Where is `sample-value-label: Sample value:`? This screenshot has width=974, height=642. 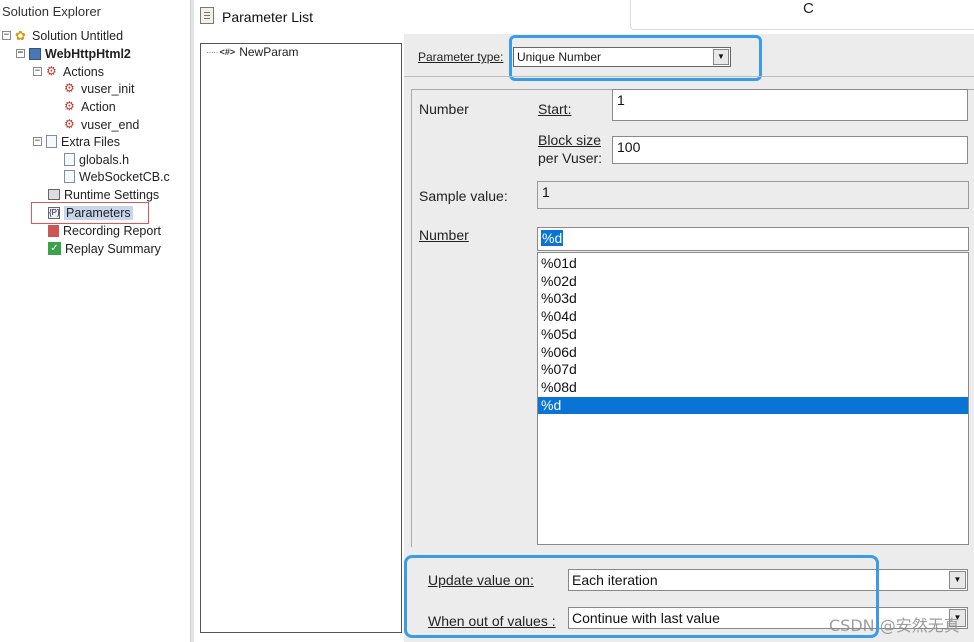
sample-value-label: Sample value: is located at coordinates (463, 196).